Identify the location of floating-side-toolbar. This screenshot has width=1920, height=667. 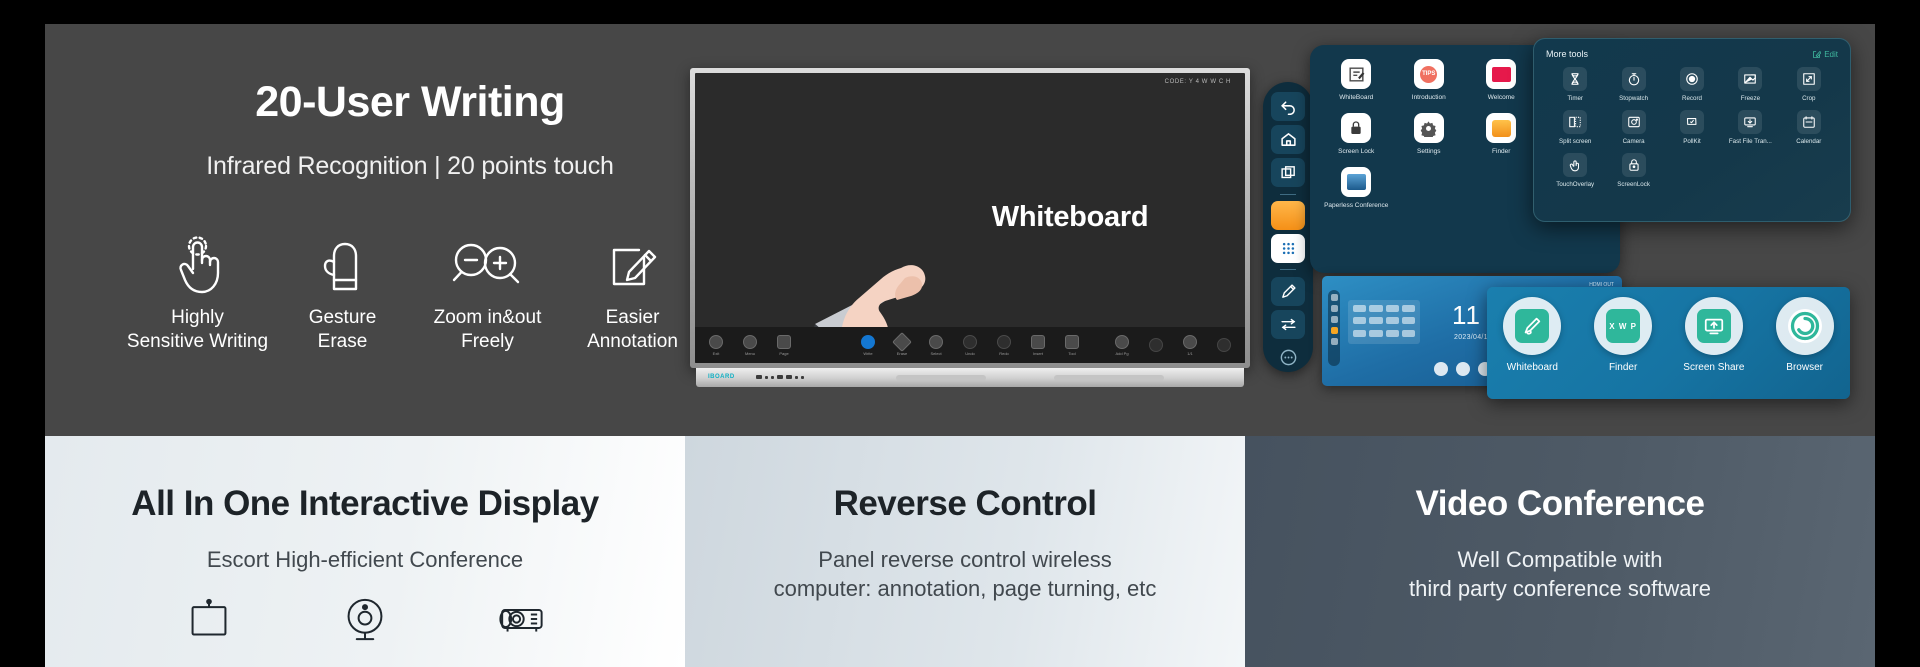
(1288, 227).